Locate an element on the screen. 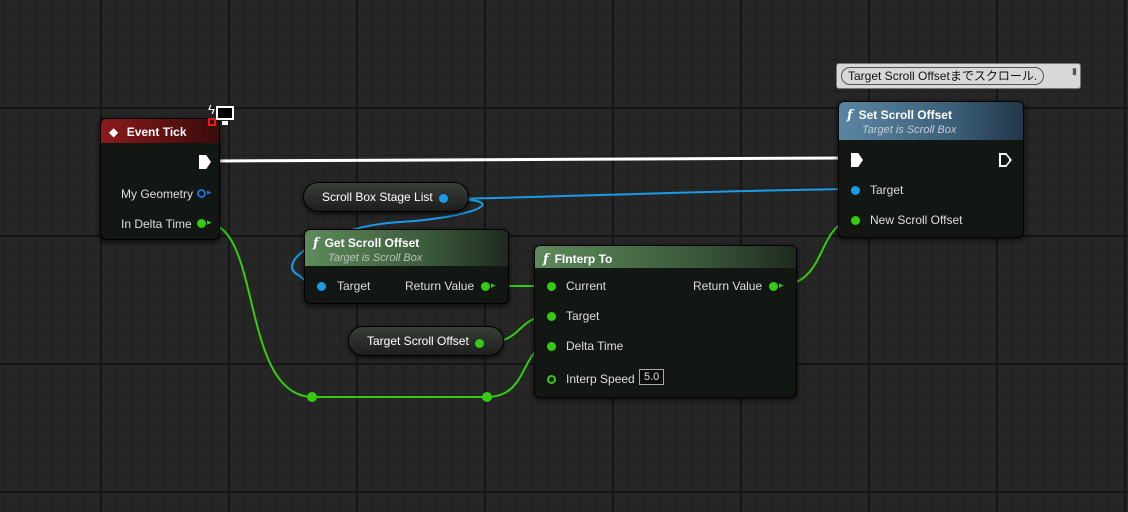  set-new-scroll-offset-pin is located at coordinates (855, 220).